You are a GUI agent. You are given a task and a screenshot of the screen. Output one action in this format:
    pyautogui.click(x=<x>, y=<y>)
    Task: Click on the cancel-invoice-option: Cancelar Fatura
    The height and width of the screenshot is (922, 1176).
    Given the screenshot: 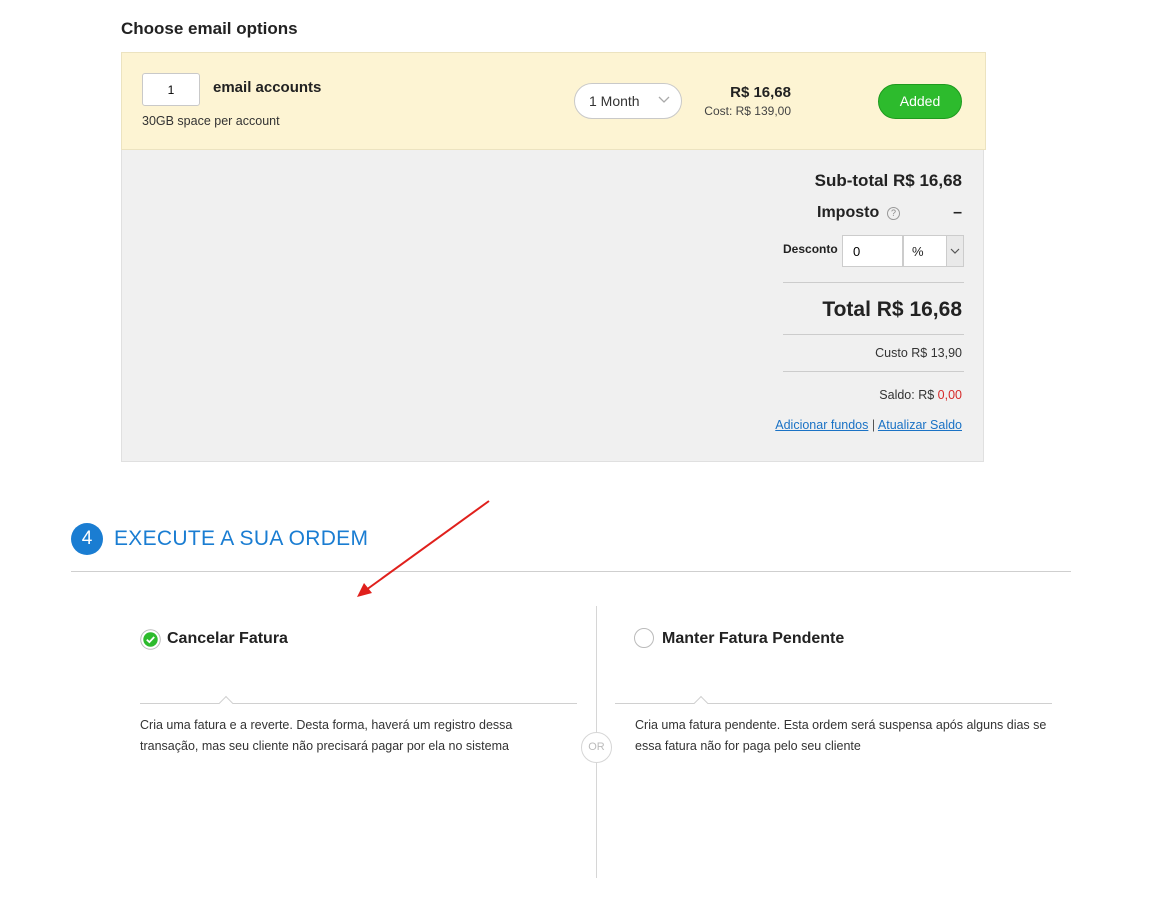 What is the action you would take?
    pyautogui.click(x=227, y=639)
    